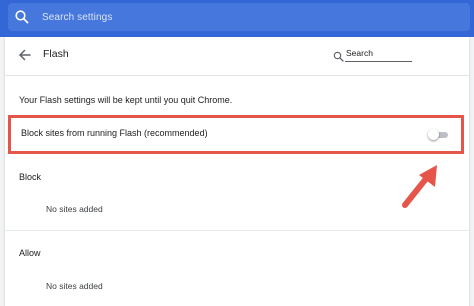  Describe the element at coordinates (378, 61) in the screenshot. I see `search-underline` at that location.